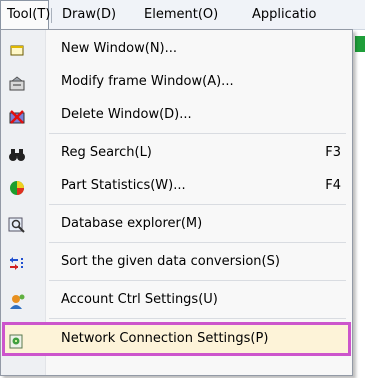 The height and width of the screenshot is (378, 365). I want to click on background-window-fragment, so click(360, 44).